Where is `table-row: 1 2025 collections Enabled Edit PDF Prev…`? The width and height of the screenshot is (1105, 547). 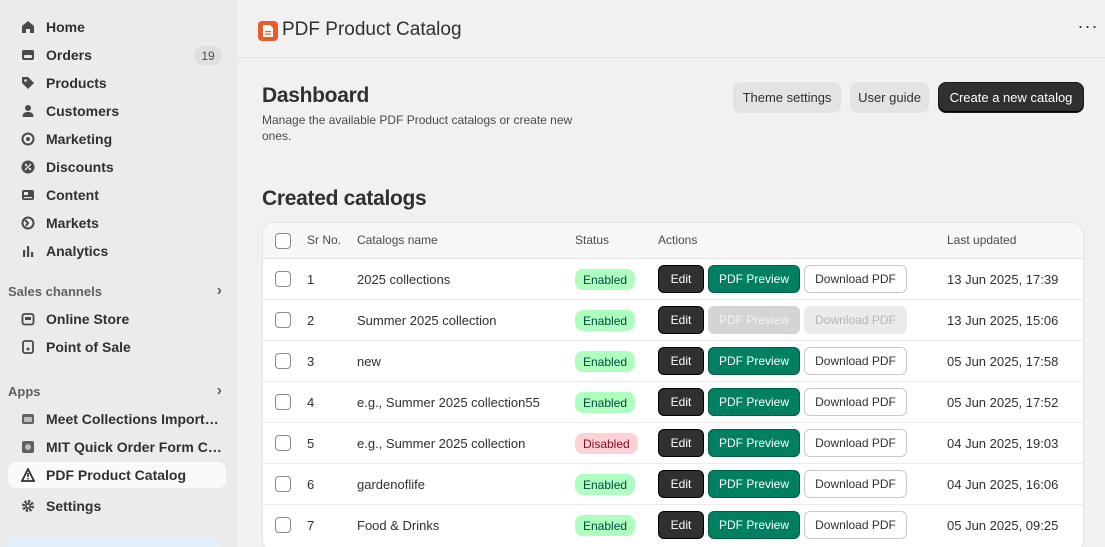 table-row: 1 2025 collections Enabled Edit PDF Prev… is located at coordinates (673, 279).